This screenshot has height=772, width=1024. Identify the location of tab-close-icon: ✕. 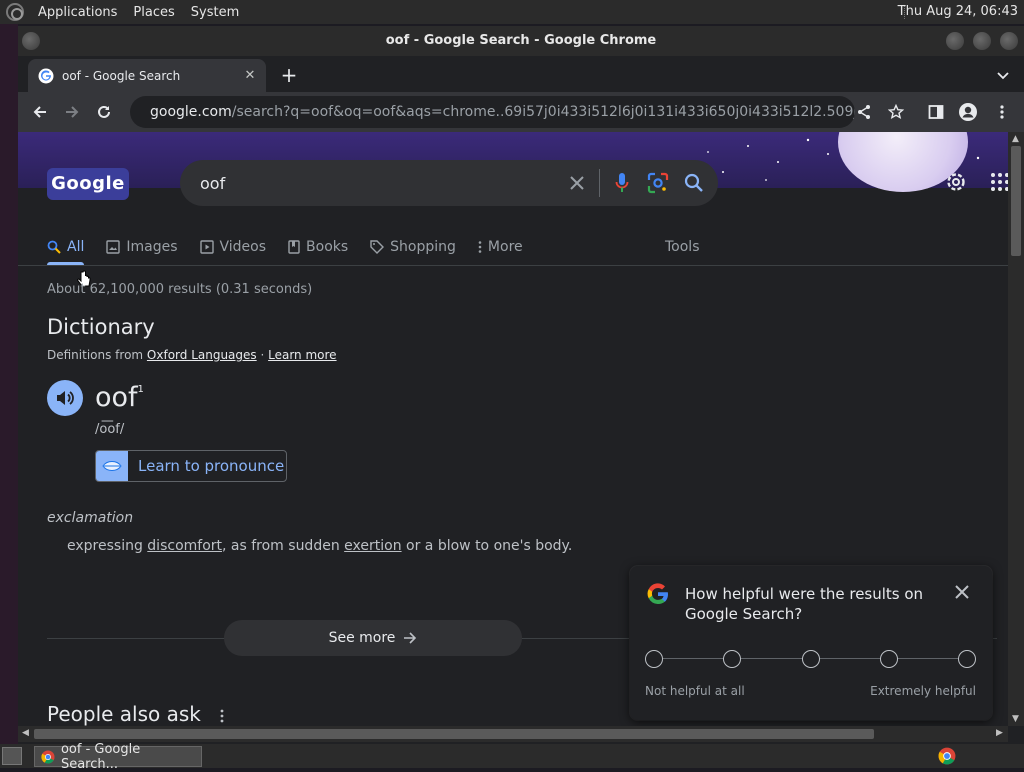
(250, 76).